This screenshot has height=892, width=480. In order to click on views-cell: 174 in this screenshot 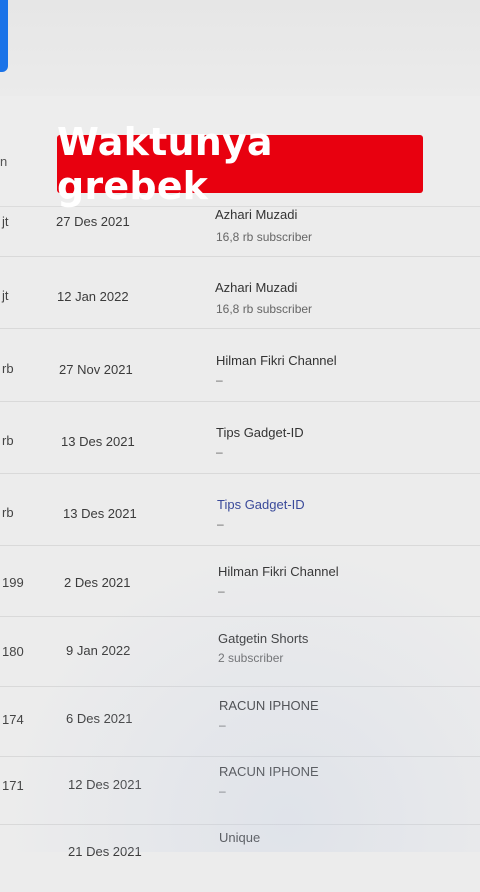, I will do `click(13, 719)`.